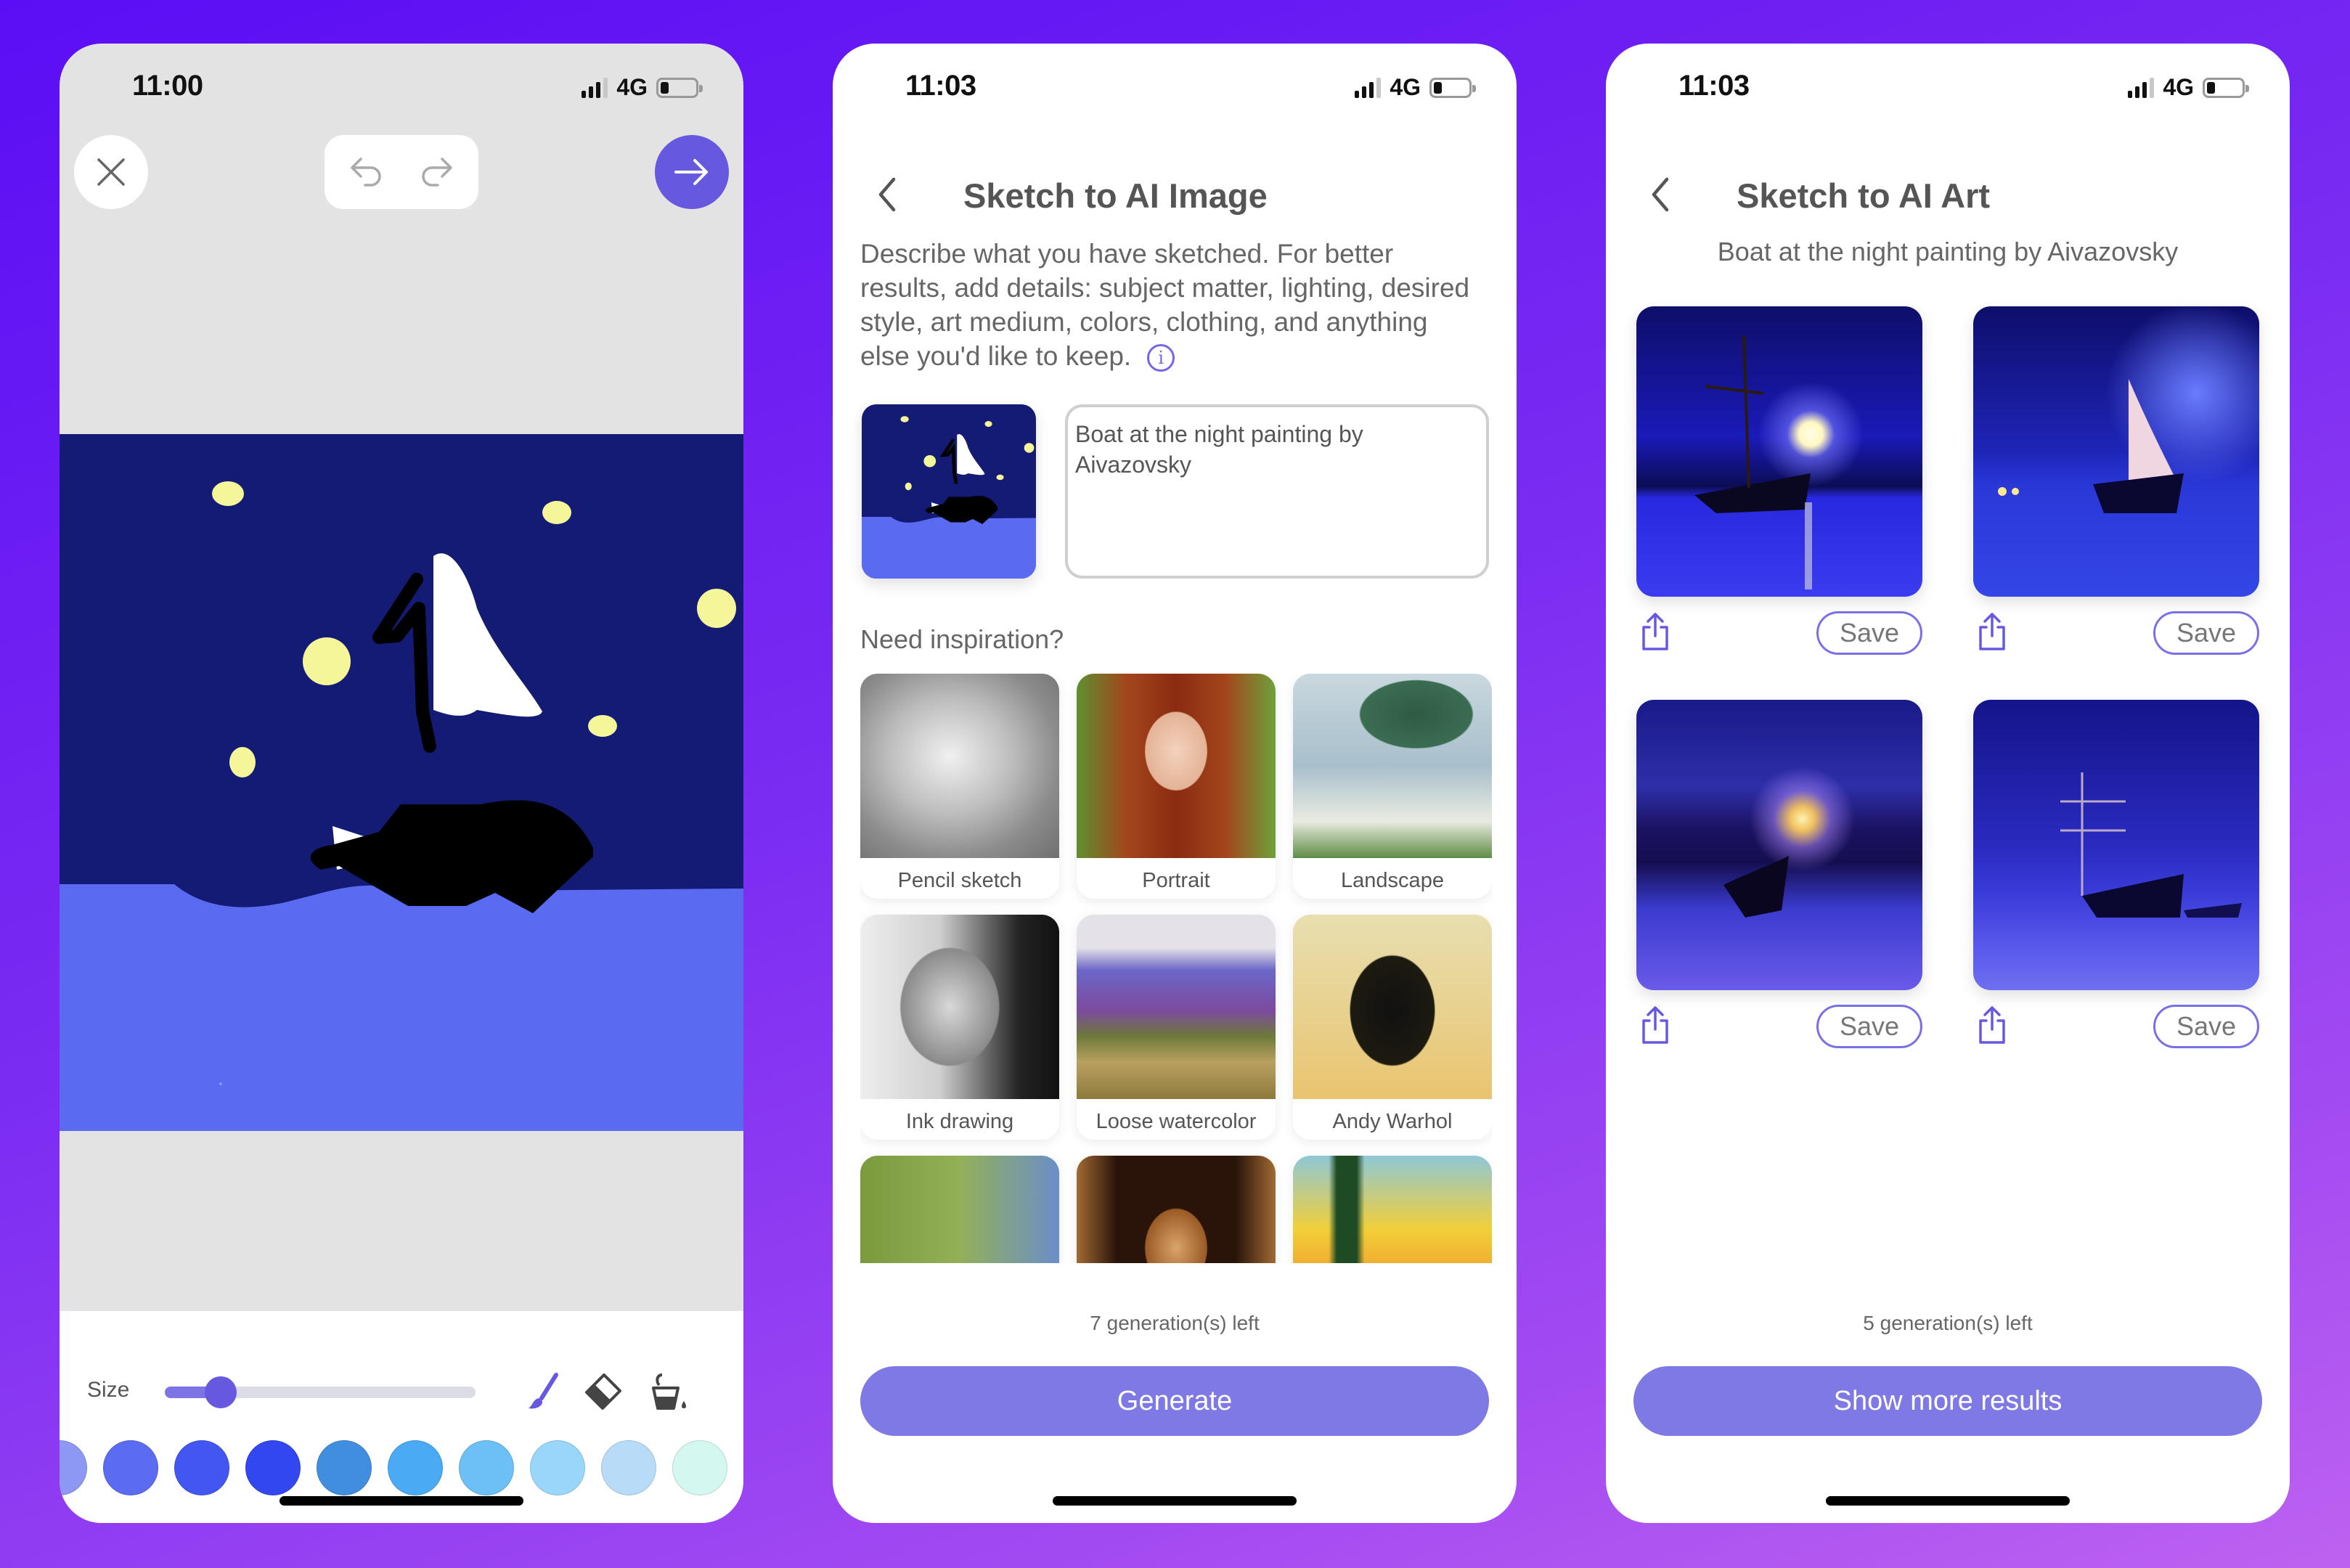 This screenshot has width=2350, height=1568. Describe the element at coordinates (1176, 1028) in the screenshot. I see `style-card-loose-watercolor: Loose watercolor` at that location.